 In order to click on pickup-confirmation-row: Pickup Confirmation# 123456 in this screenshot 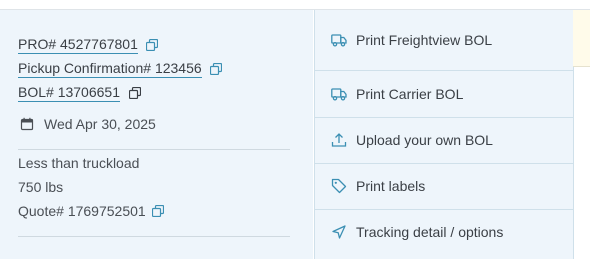, I will do `click(120, 69)`.